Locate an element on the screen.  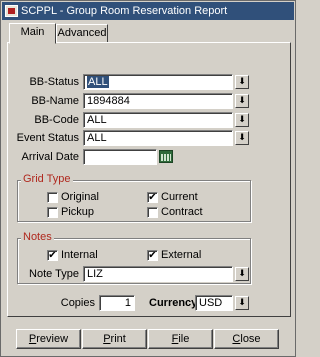
arrival-date-field is located at coordinates (120, 157).